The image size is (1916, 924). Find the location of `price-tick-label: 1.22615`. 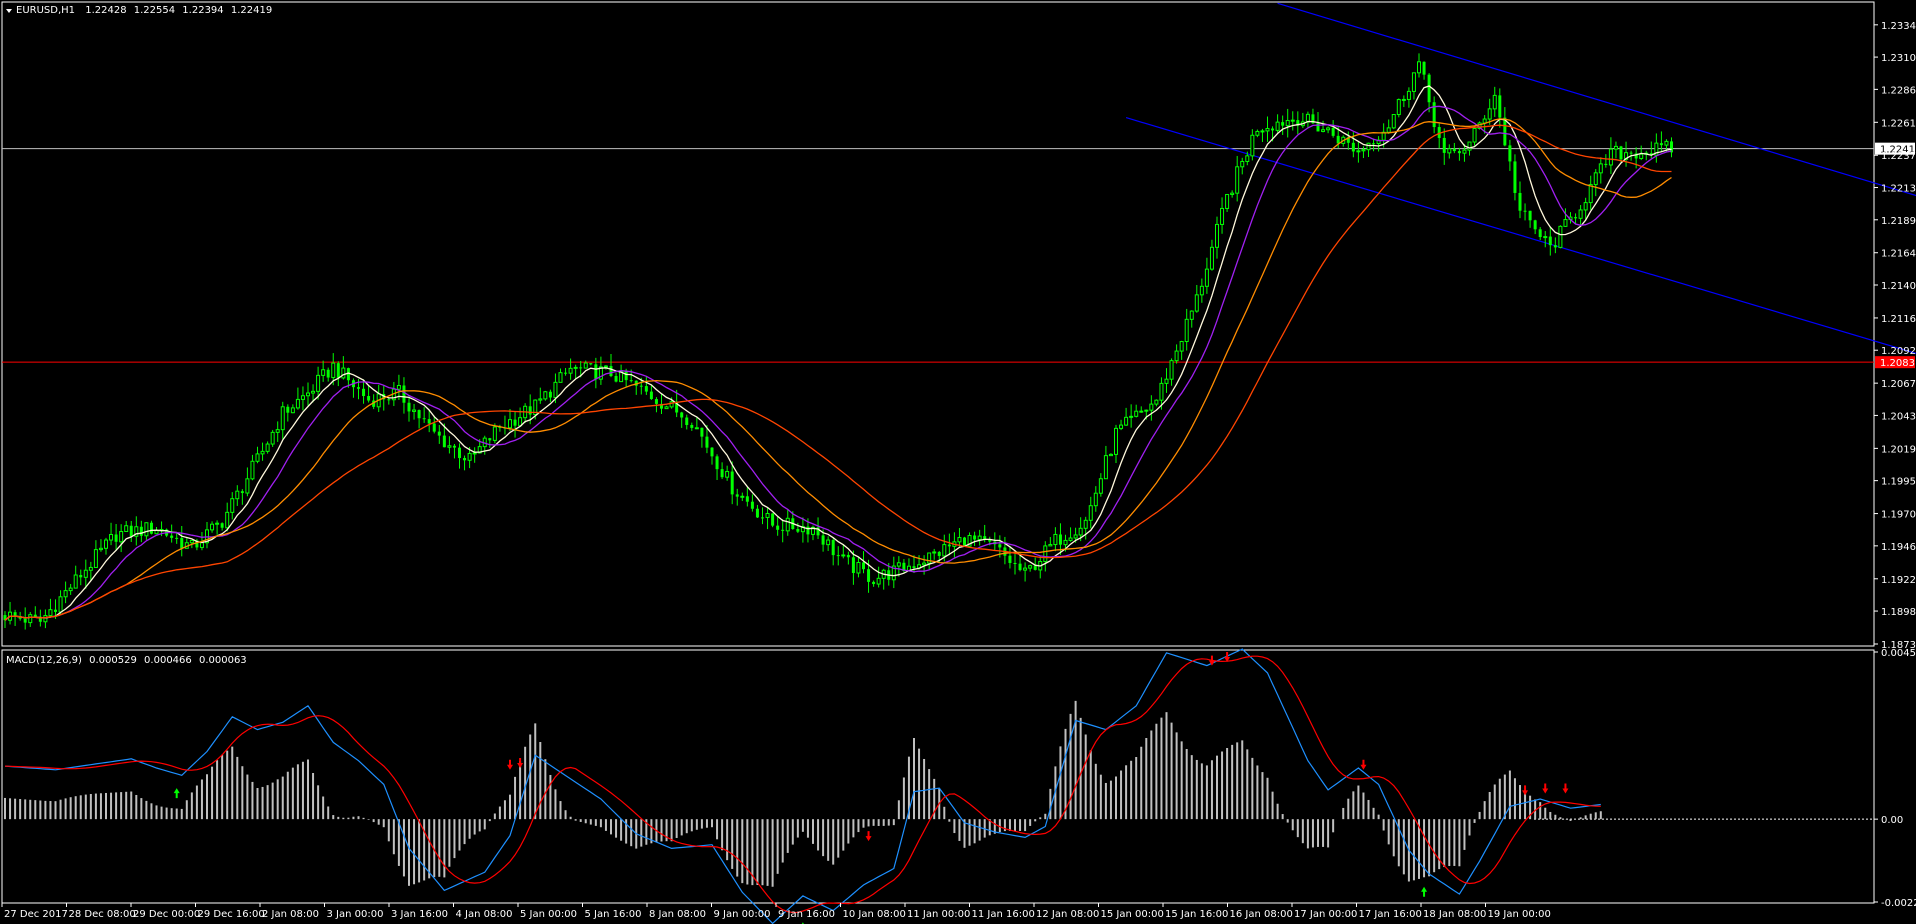

price-tick-label: 1.22615 is located at coordinates (1898, 123).